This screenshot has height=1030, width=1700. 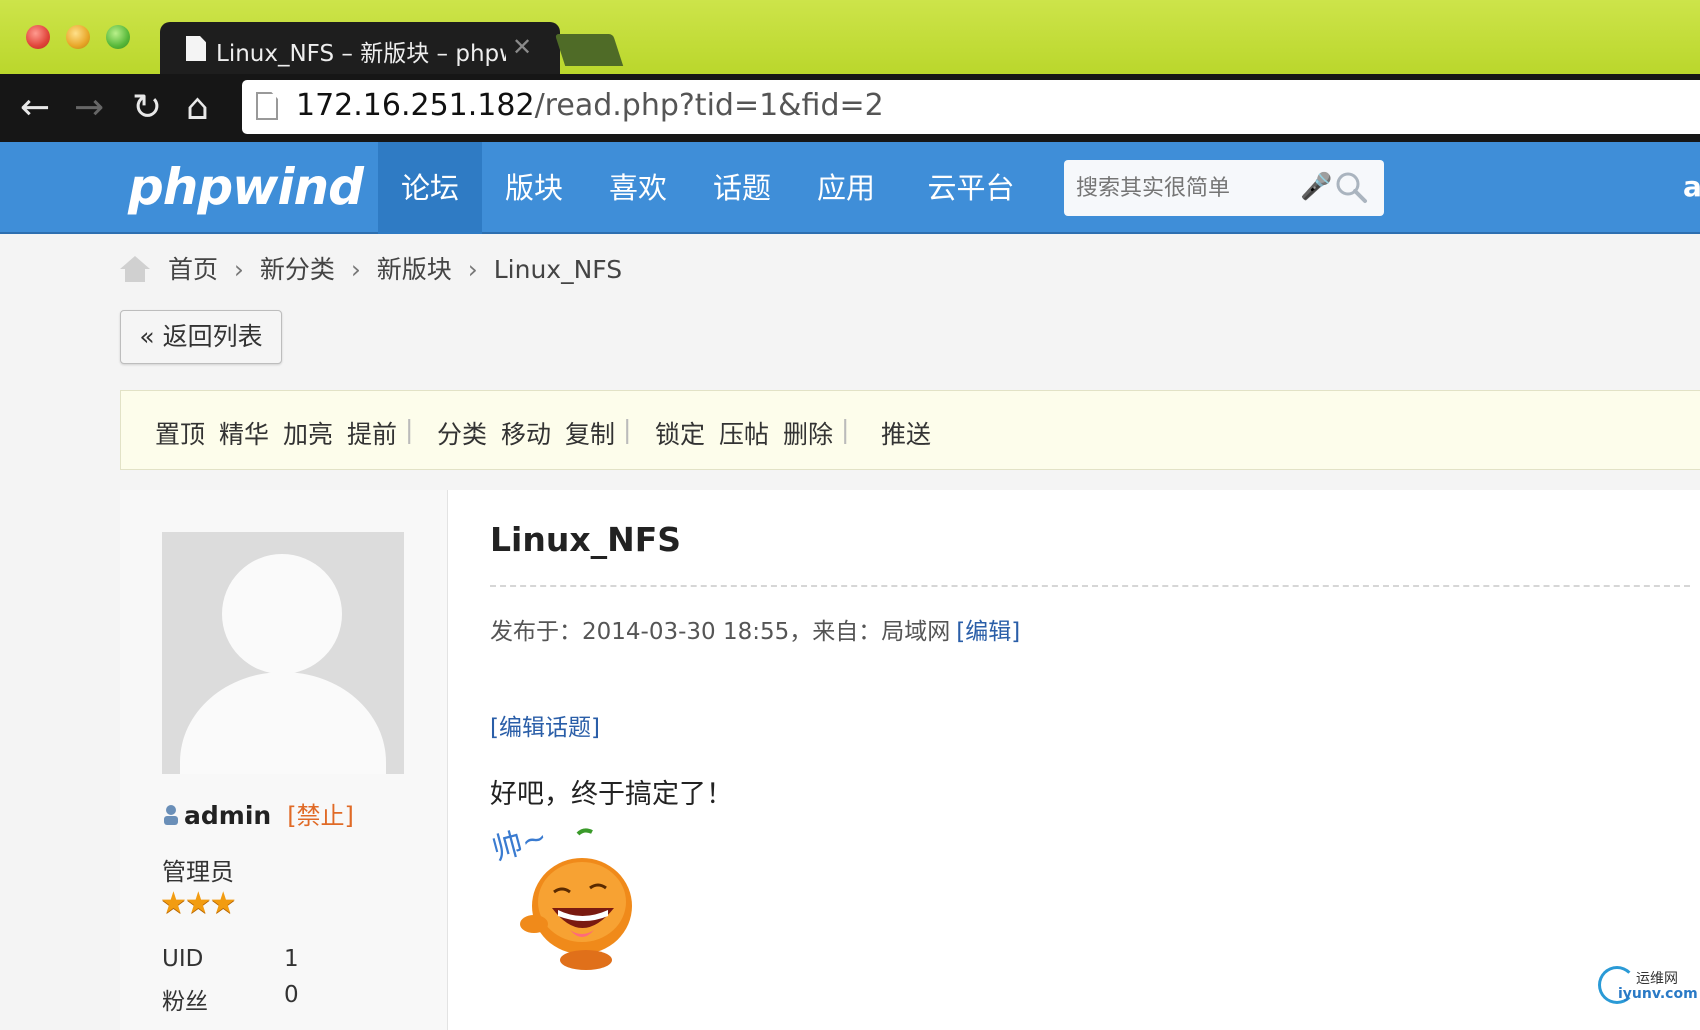 I want to click on emoticon-icon: 帅~, so click(x=561, y=896).